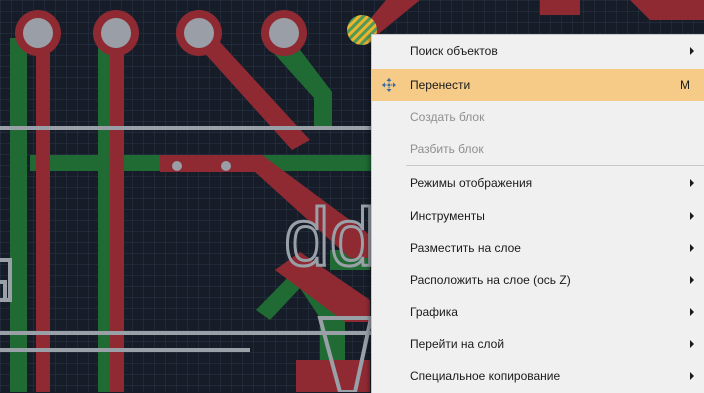 The height and width of the screenshot is (393, 704). I want to click on menu-item-label: Режимы отображения, so click(471, 183).